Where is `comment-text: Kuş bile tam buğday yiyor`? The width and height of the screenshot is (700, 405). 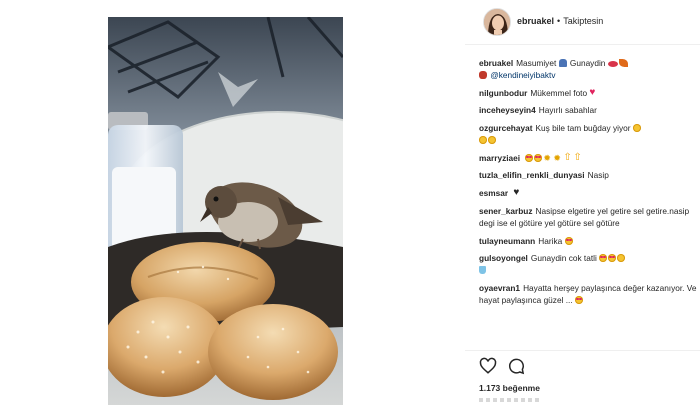 comment-text: Kuş bile tam buğday yiyor is located at coordinates (583, 128).